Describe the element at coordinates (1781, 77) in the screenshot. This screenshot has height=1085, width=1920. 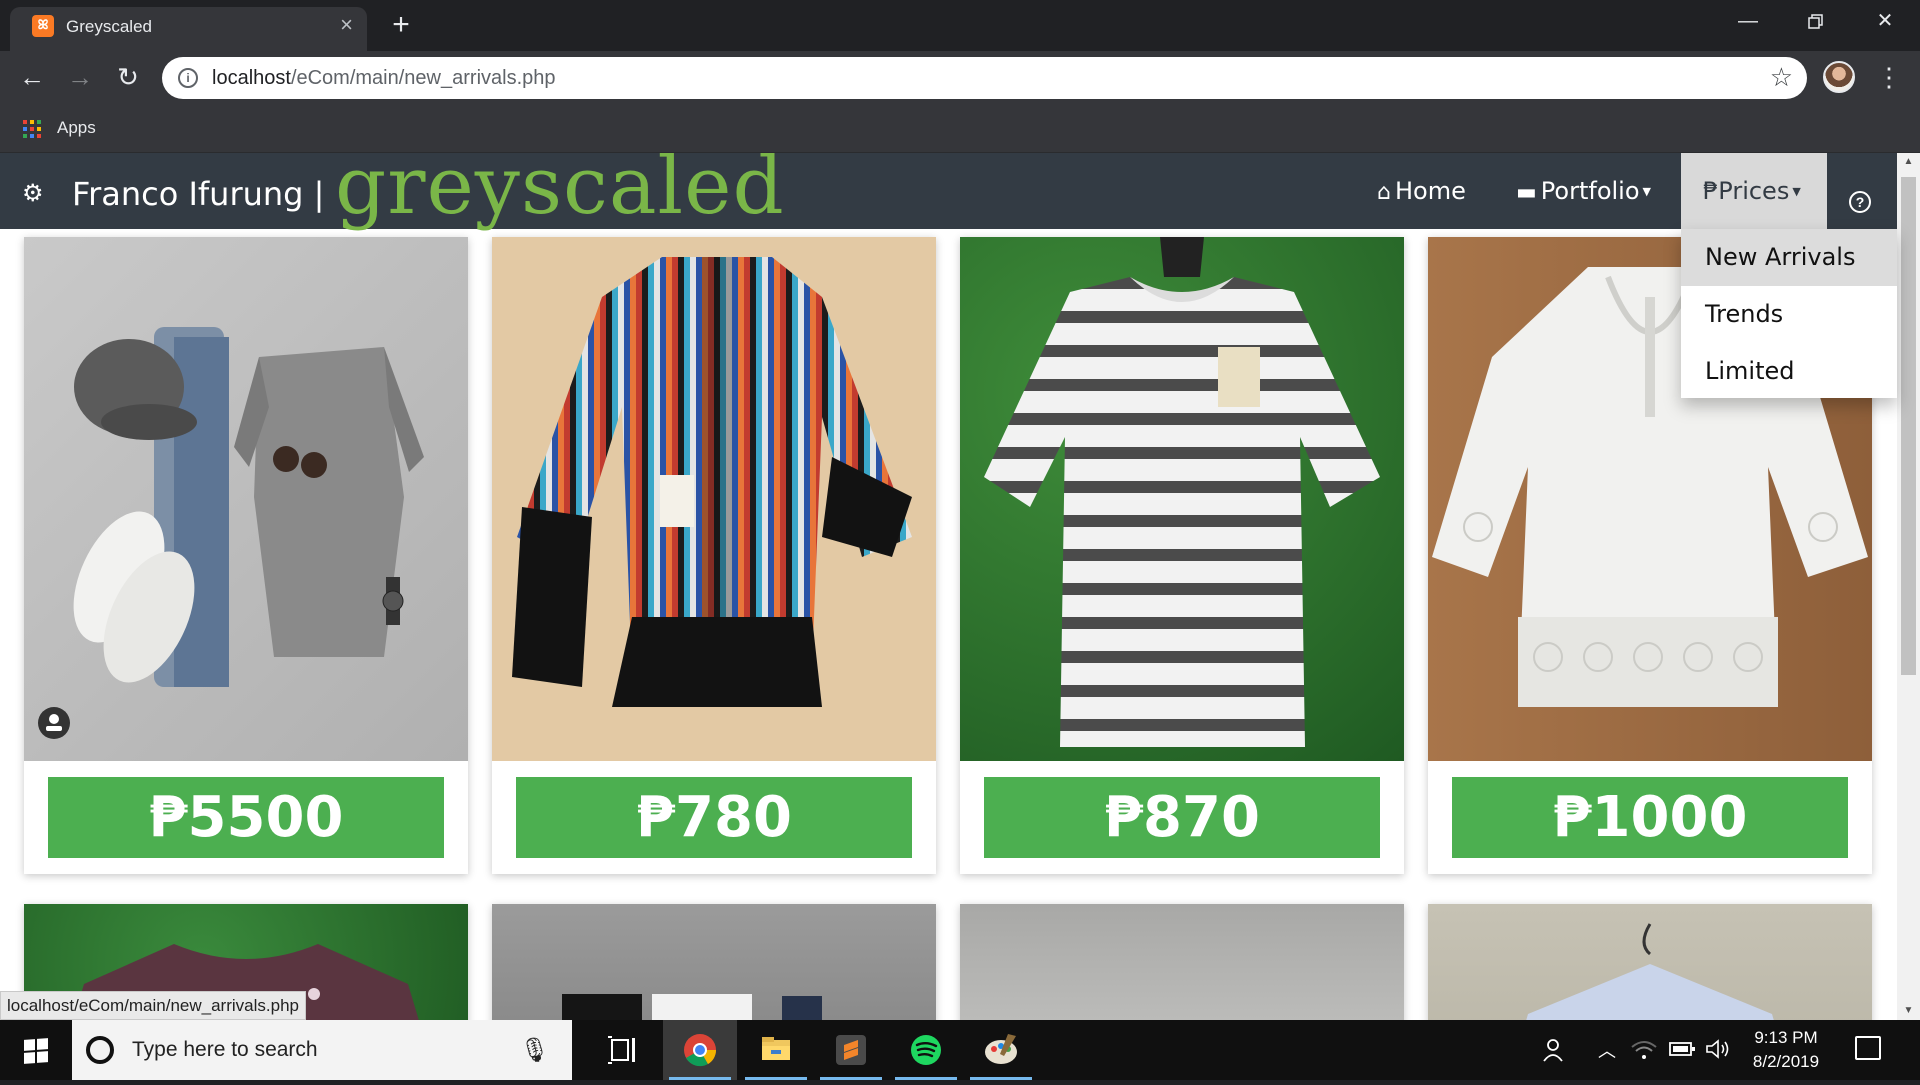
I see `bookmark-star-icon: ☆` at that location.